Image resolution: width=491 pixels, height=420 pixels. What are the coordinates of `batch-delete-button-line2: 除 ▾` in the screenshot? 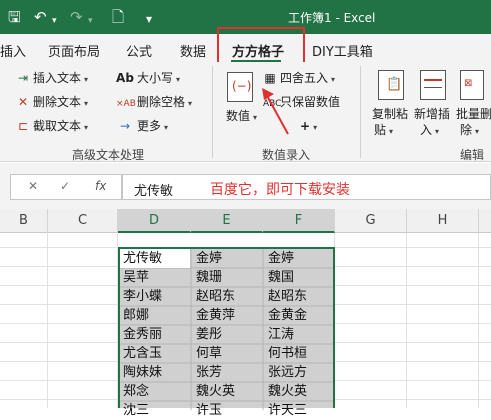 It's located at (469, 131).